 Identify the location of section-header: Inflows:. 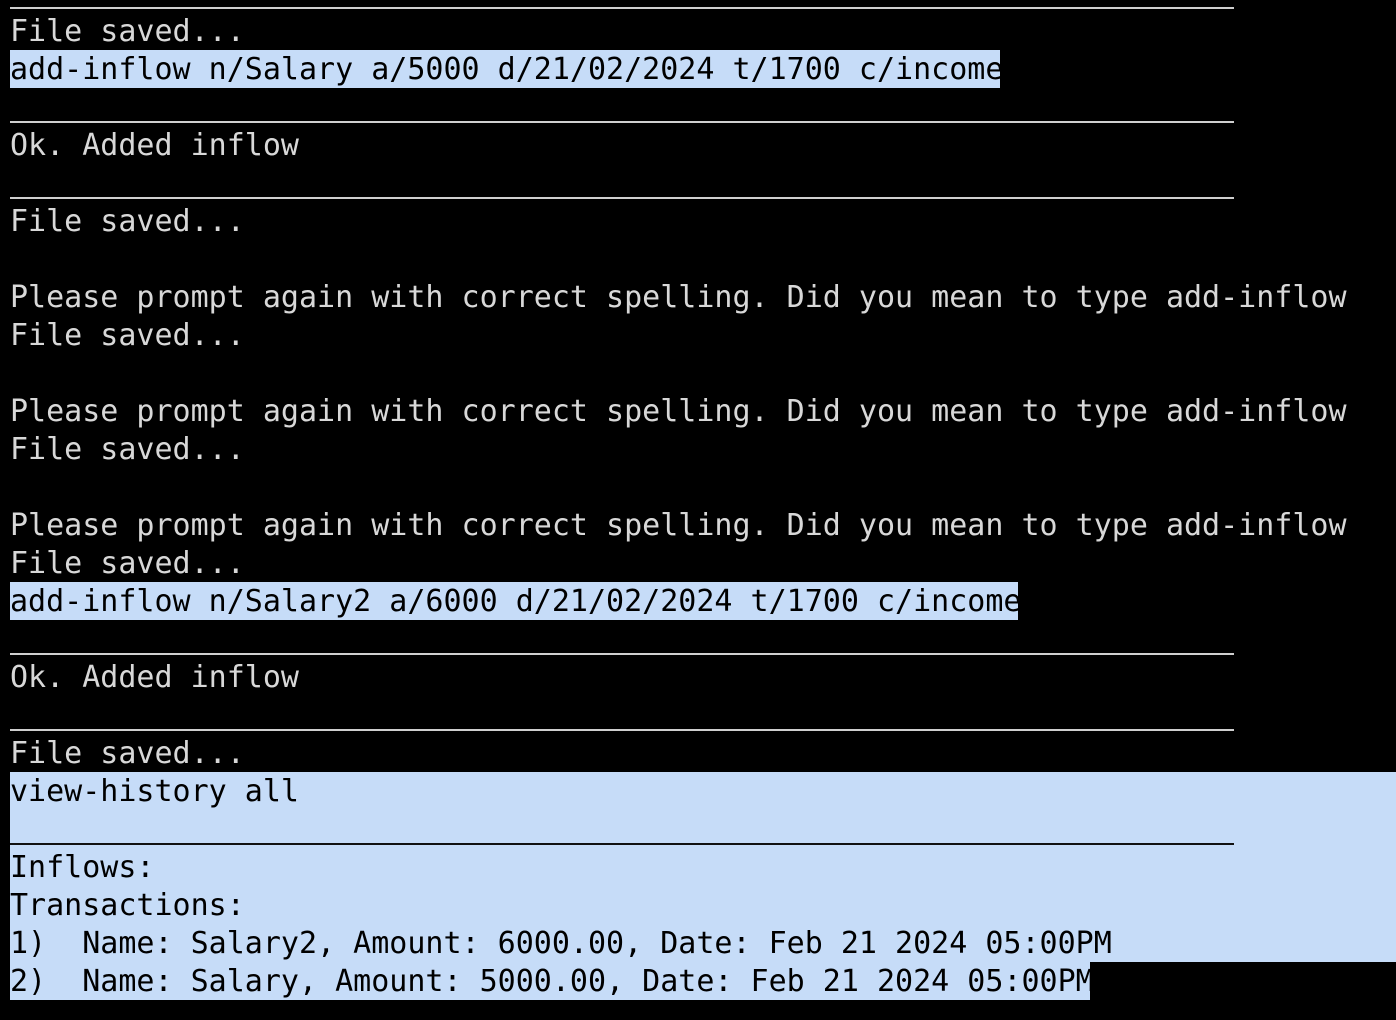
(82, 867).